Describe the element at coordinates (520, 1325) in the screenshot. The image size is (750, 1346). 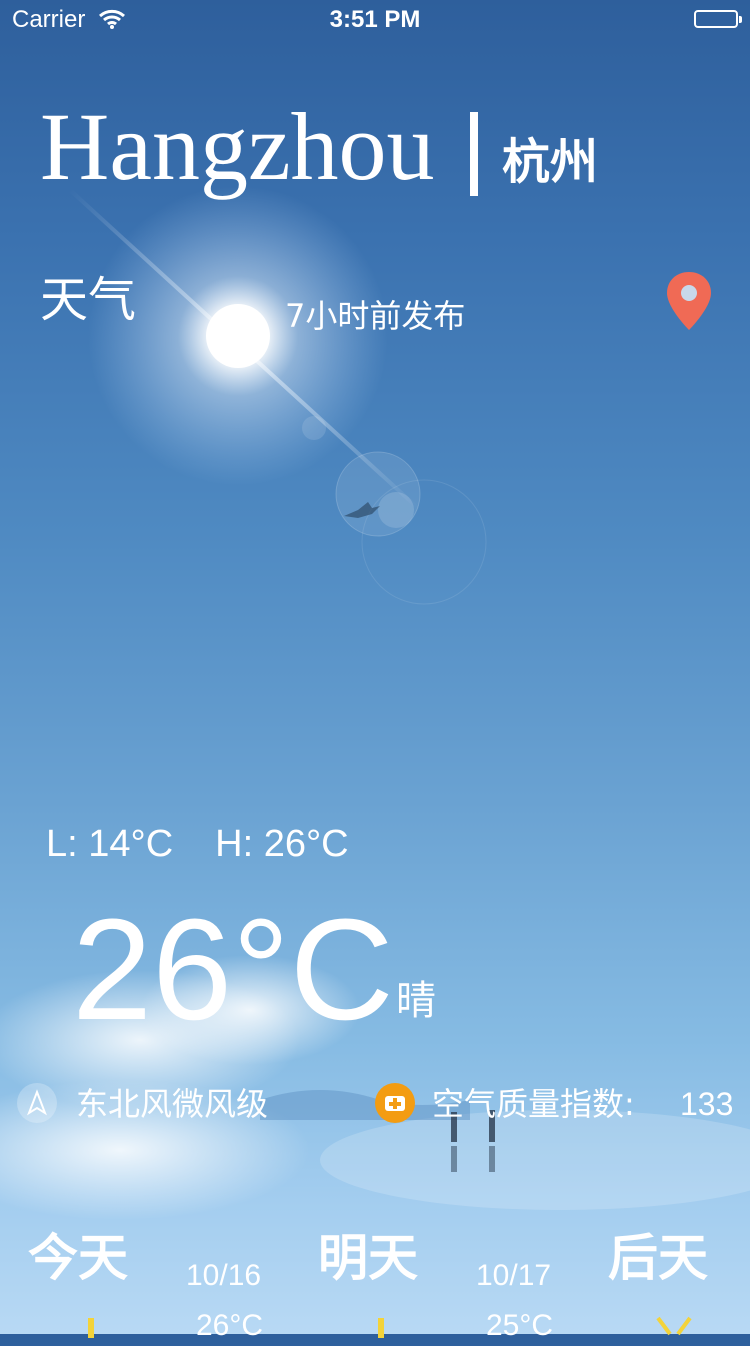
I see `forecast-temp-tomorrow: 25°C` at that location.